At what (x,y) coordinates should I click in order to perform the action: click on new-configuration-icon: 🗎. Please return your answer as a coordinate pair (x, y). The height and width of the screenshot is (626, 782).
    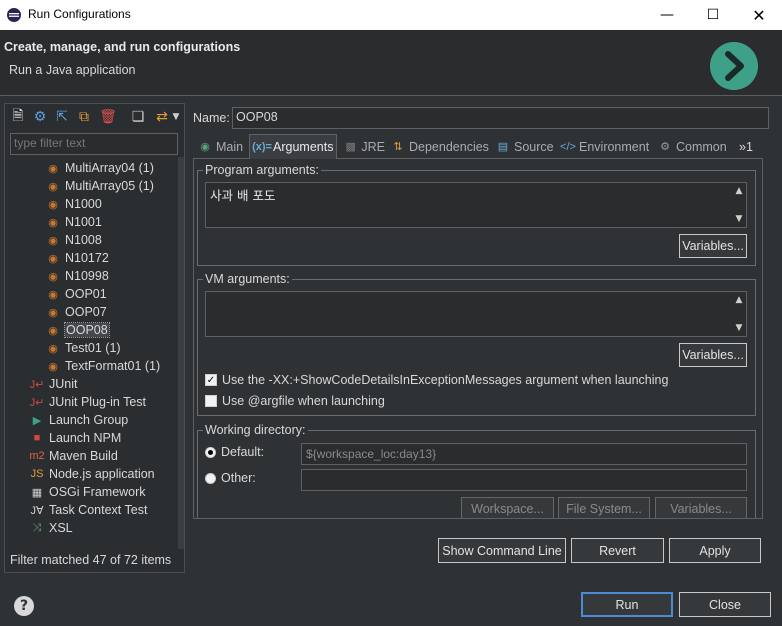
    Looking at the image, I should click on (18, 117).